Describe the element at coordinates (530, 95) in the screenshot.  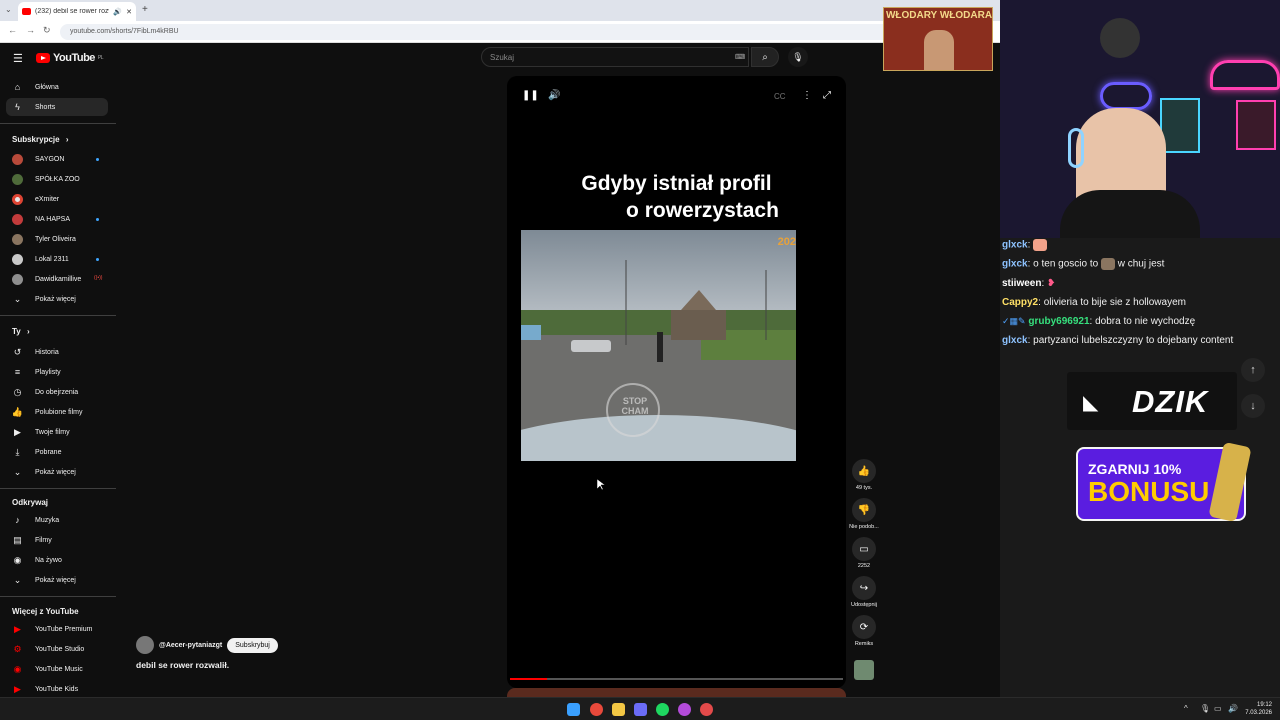
I see `pause-icon: ❚❚` at that location.